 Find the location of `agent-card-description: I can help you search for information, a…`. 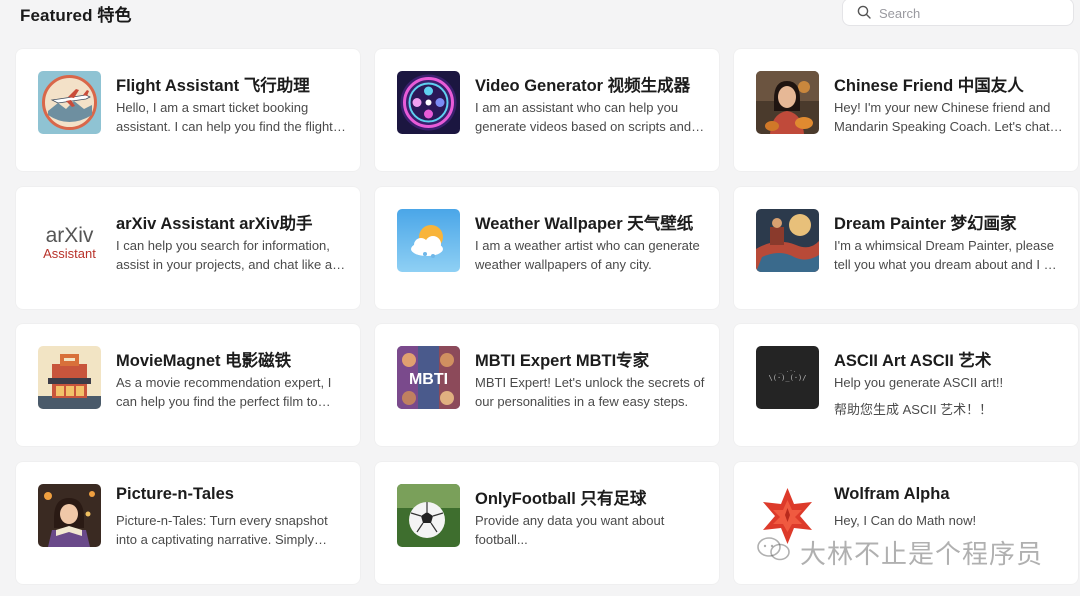

agent-card-description: I can help you search for information, a… is located at coordinates (224, 254).